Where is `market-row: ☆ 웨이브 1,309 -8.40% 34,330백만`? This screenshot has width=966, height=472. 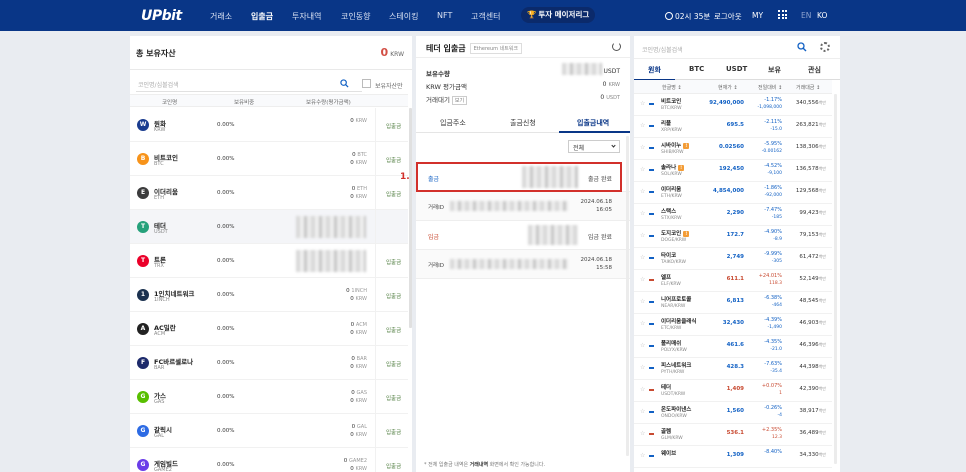 market-row: ☆ 웨이브 1,309 -8.40% 34,330백만 is located at coordinates (733, 457).